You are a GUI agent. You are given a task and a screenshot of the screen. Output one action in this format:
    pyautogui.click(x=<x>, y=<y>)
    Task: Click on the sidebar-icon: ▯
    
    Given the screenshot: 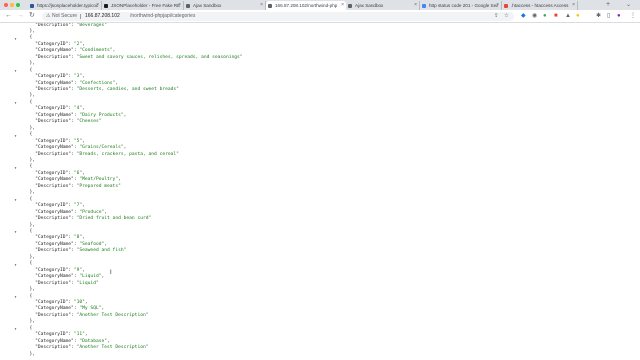 What is the action you would take?
    pyautogui.click(x=608, y=16)
    